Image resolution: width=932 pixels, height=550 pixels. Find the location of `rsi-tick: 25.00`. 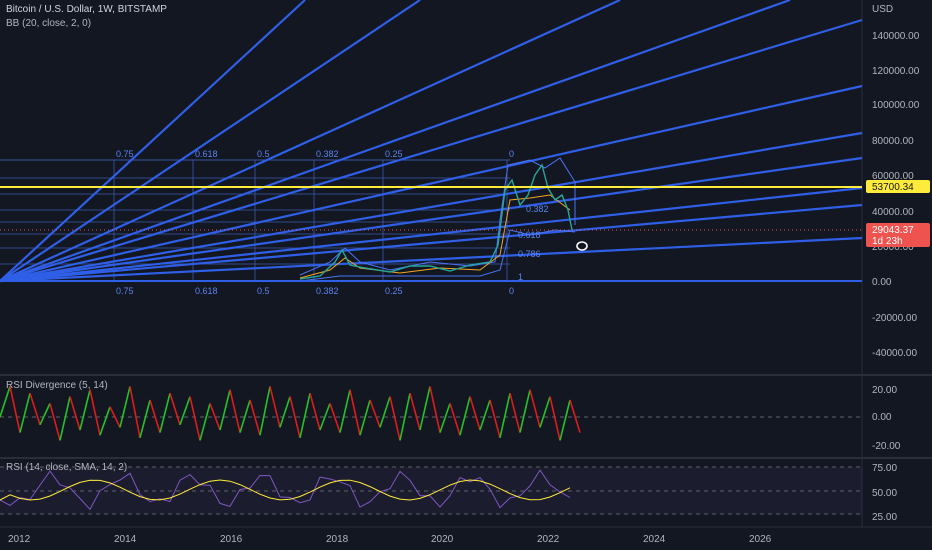

rsi-tick: 25.00 is located at coordinates (884, 517).